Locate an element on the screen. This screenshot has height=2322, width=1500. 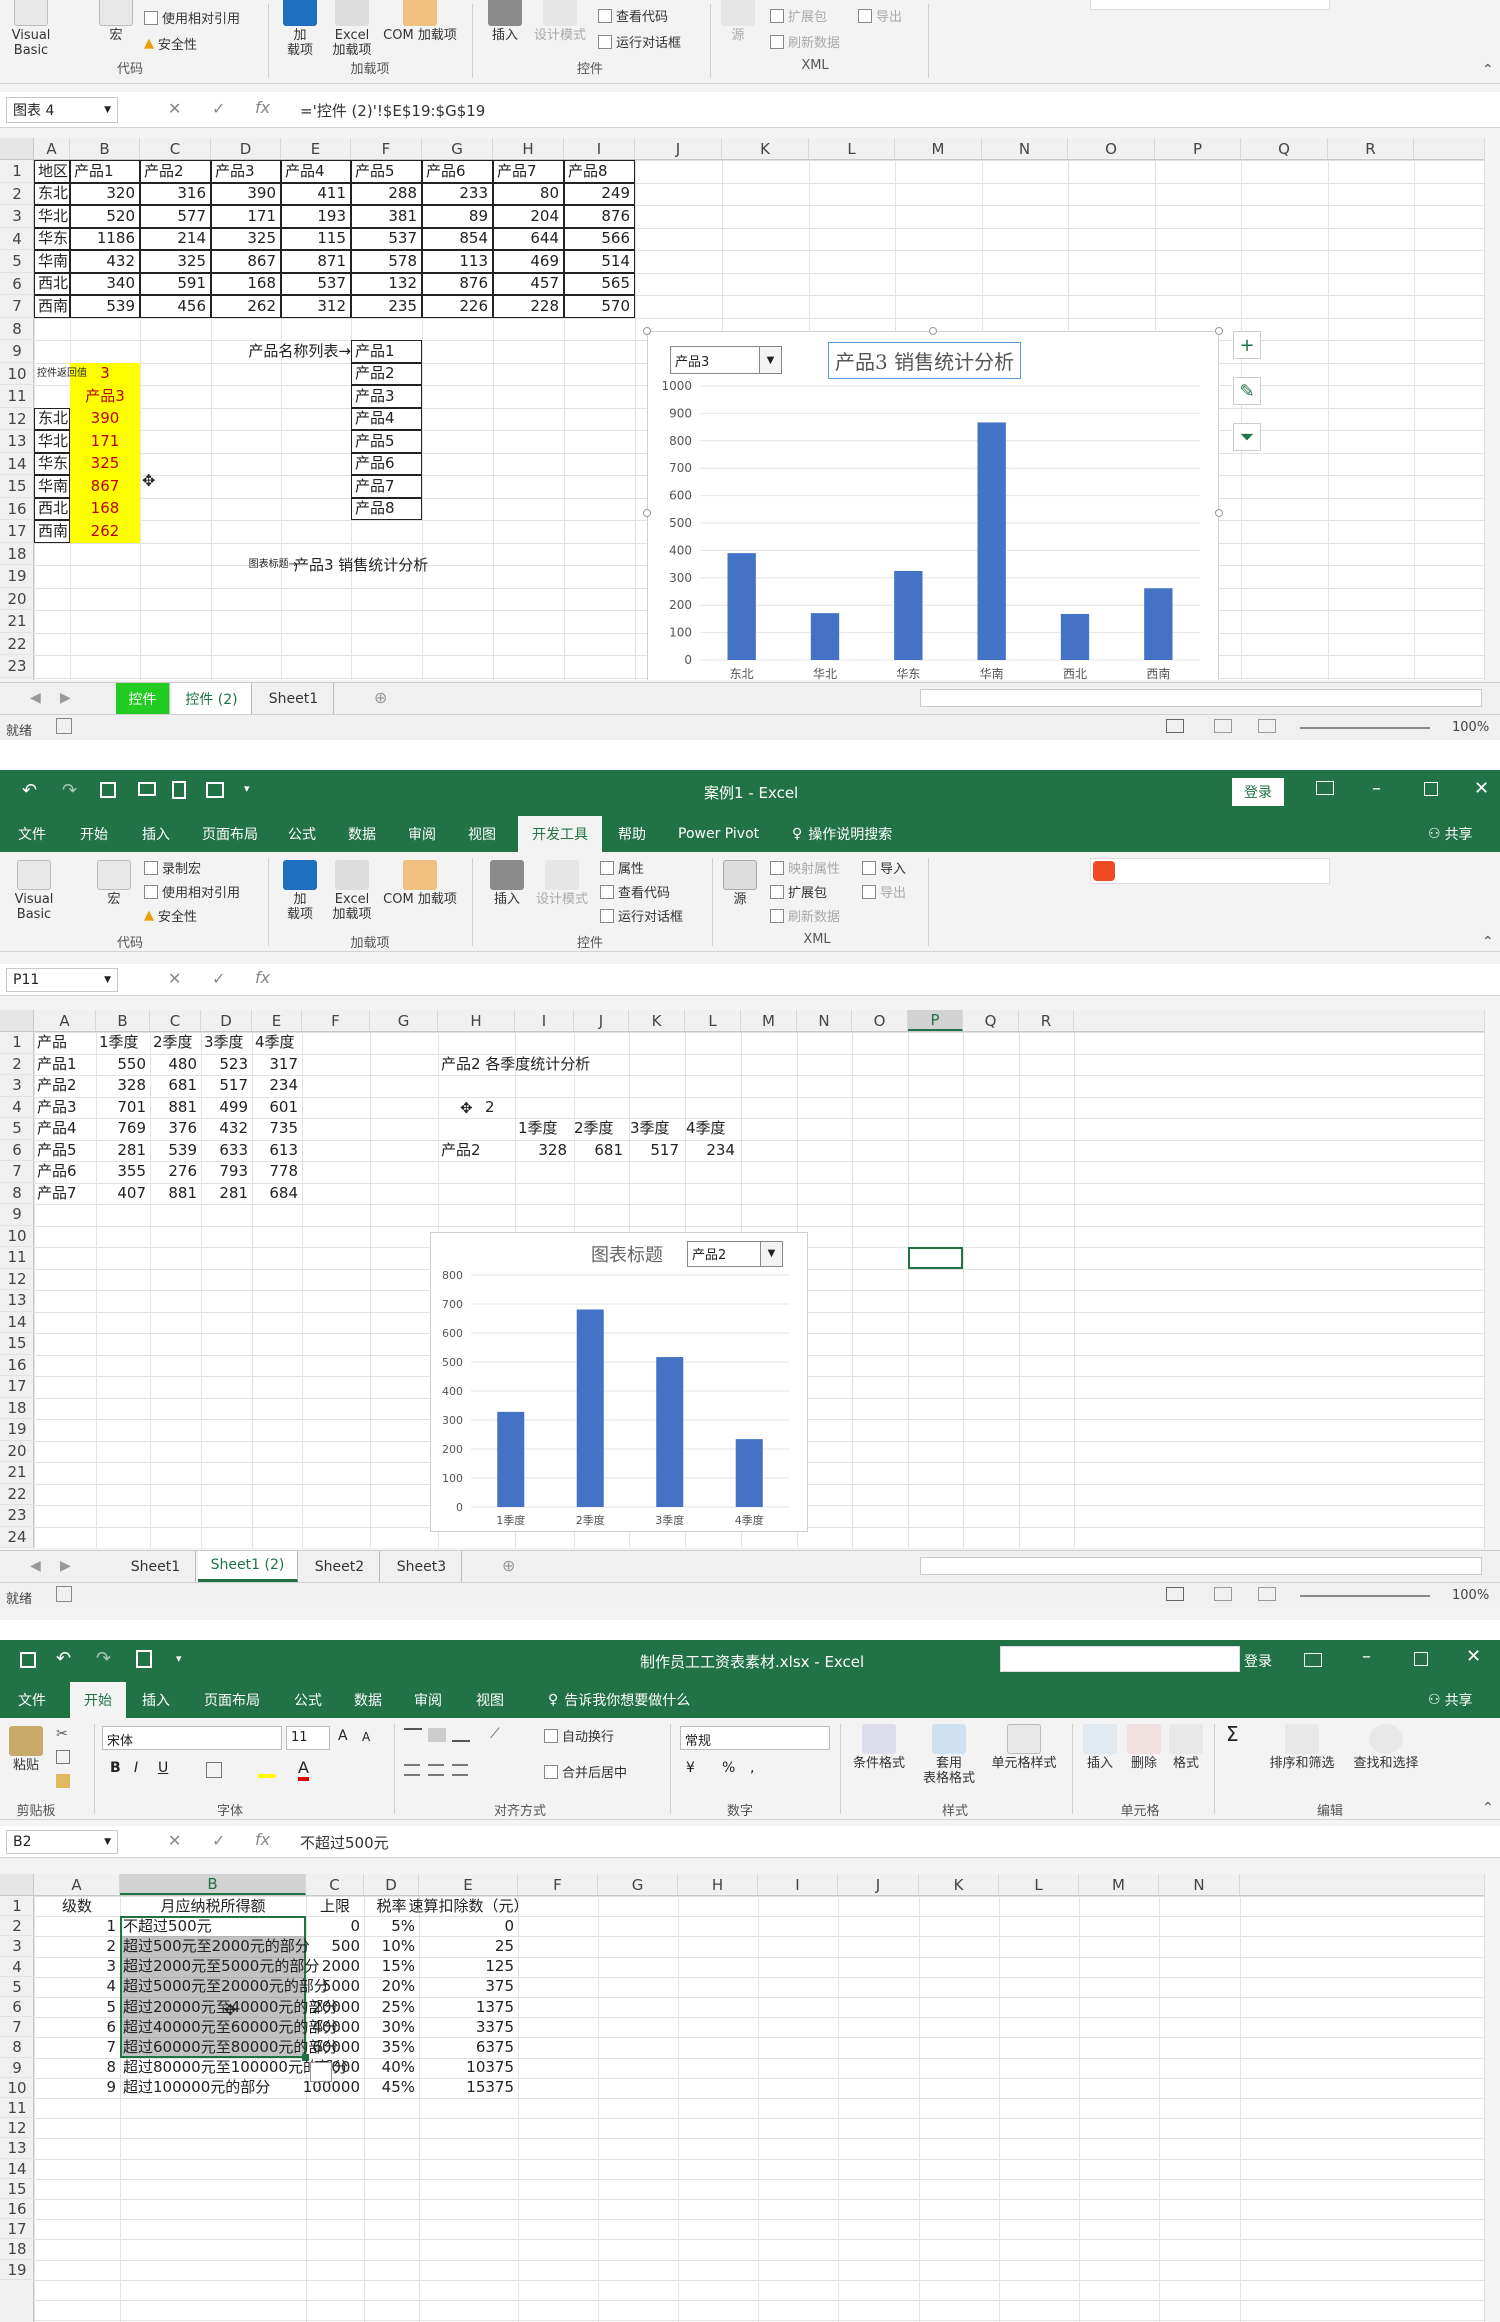
row-header-8: 8 is located at coordinates (17, 329).